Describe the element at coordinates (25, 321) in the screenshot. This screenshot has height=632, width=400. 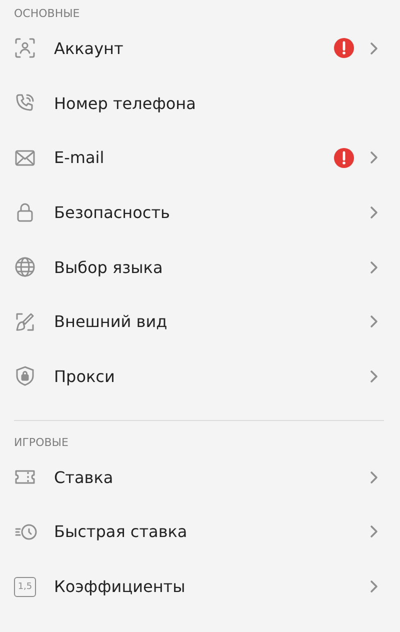
I see `brush-icon` at that location.